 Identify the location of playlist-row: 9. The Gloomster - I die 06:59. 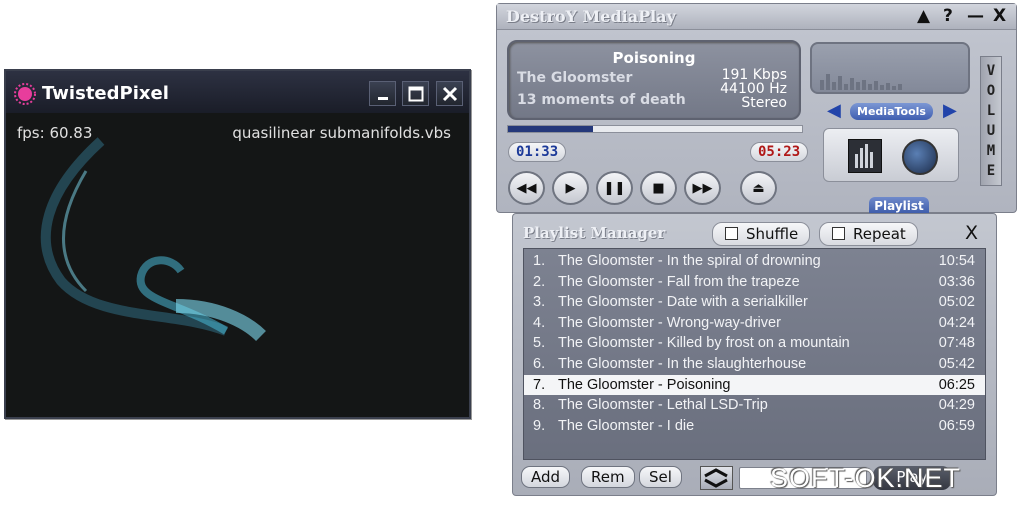
(754, 426).